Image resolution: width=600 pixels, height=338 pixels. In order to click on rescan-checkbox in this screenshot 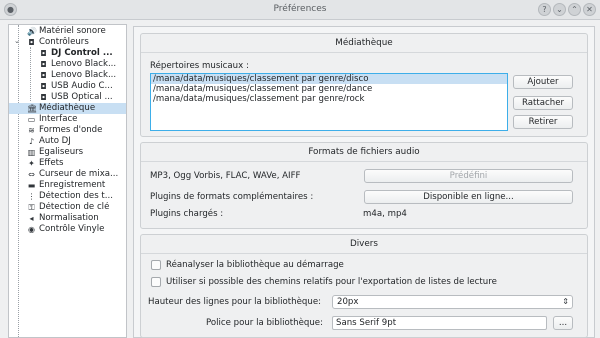, I will do `click(156, 265)`.